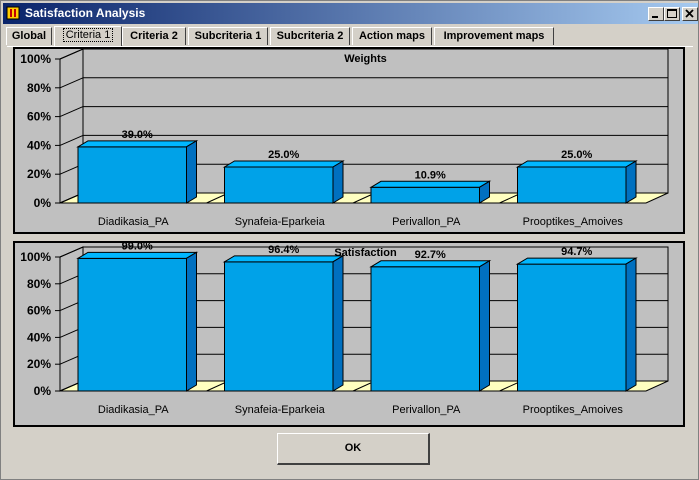 The height and width of the screenshot is (480, 699). I want to click on close-icon, so click(689, 13).